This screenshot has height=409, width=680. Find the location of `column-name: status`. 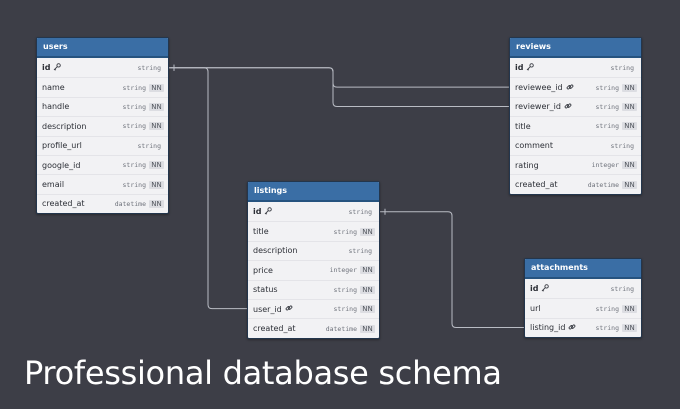

column-name: status is located at coordinates (293, 289).